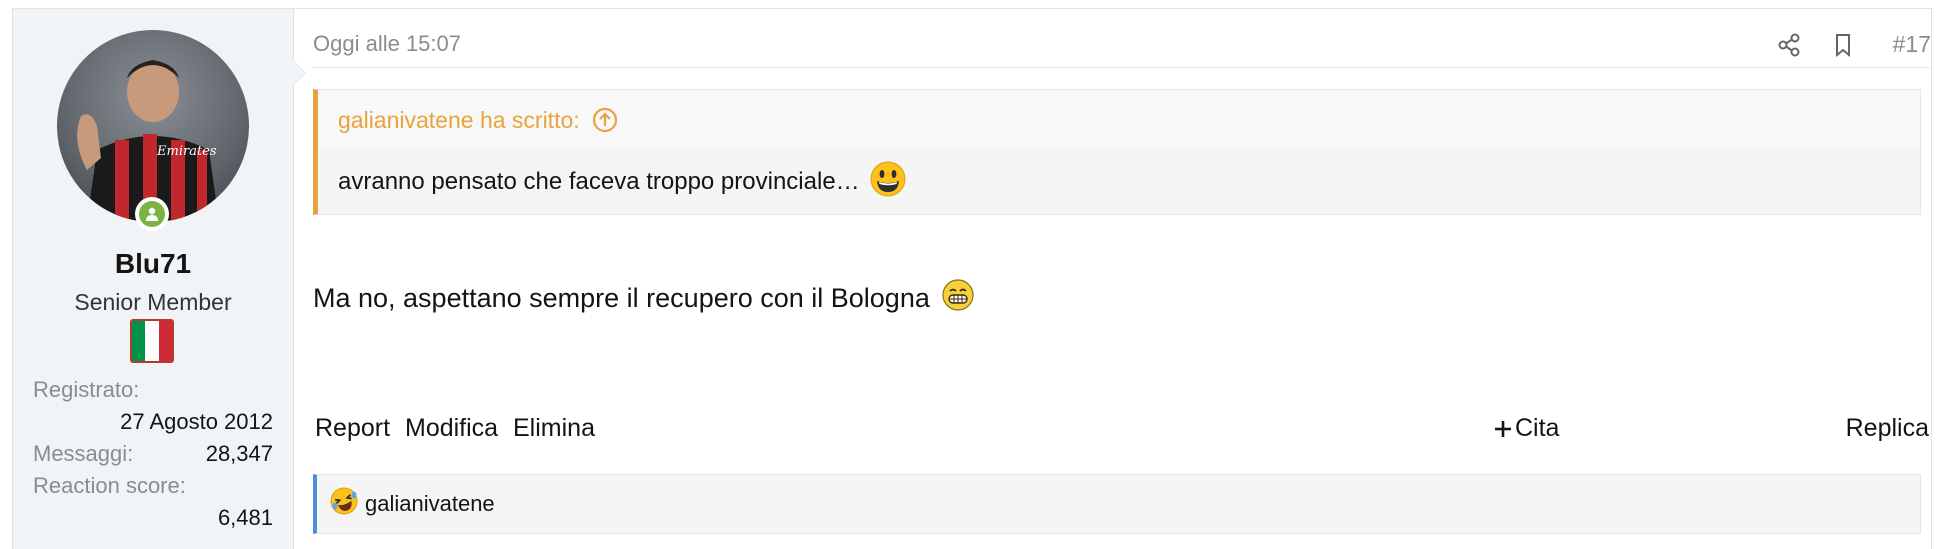  I want to click on post-number-link: #17, so click(1912, 44).